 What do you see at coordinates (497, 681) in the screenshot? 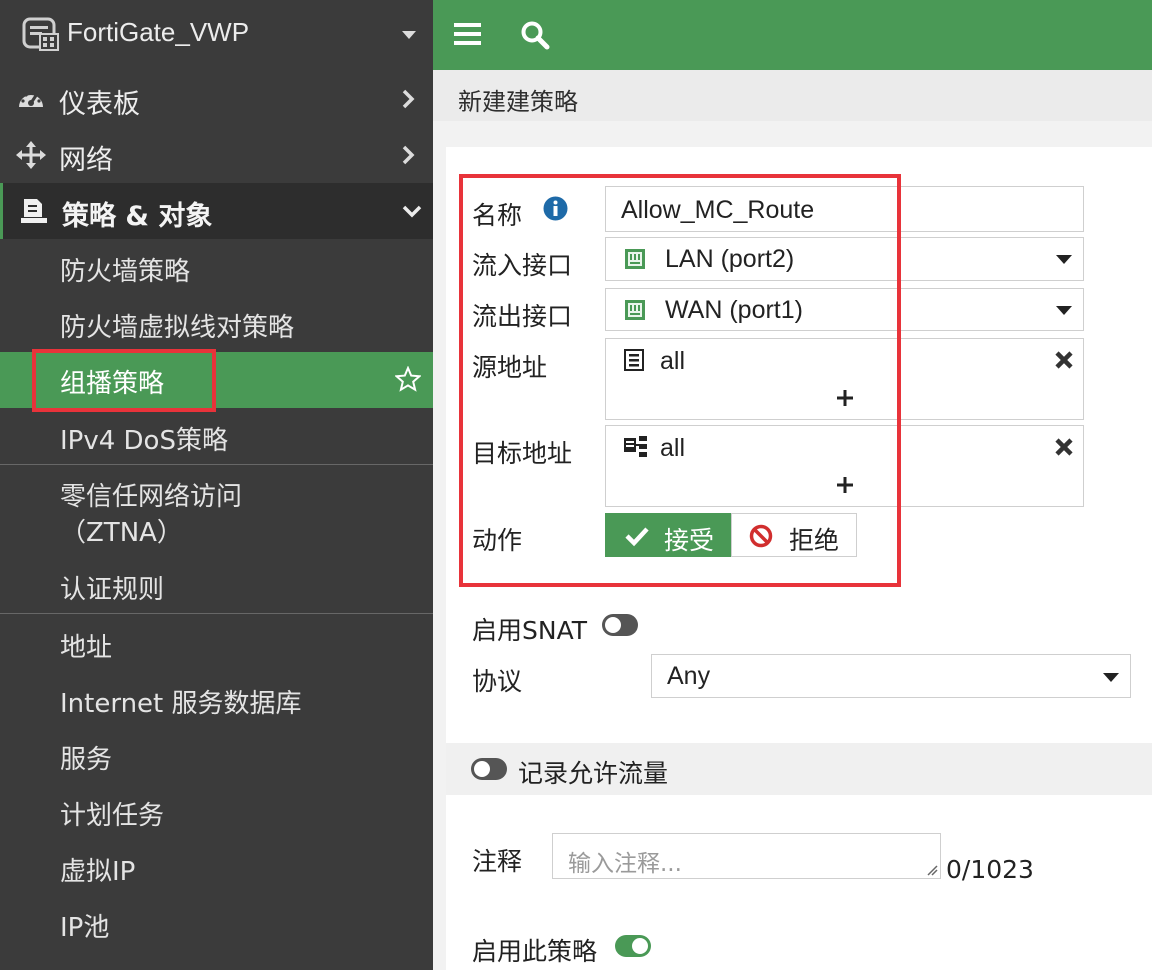
I see `protocol-label: 协议` at bounding box center [497, 681].